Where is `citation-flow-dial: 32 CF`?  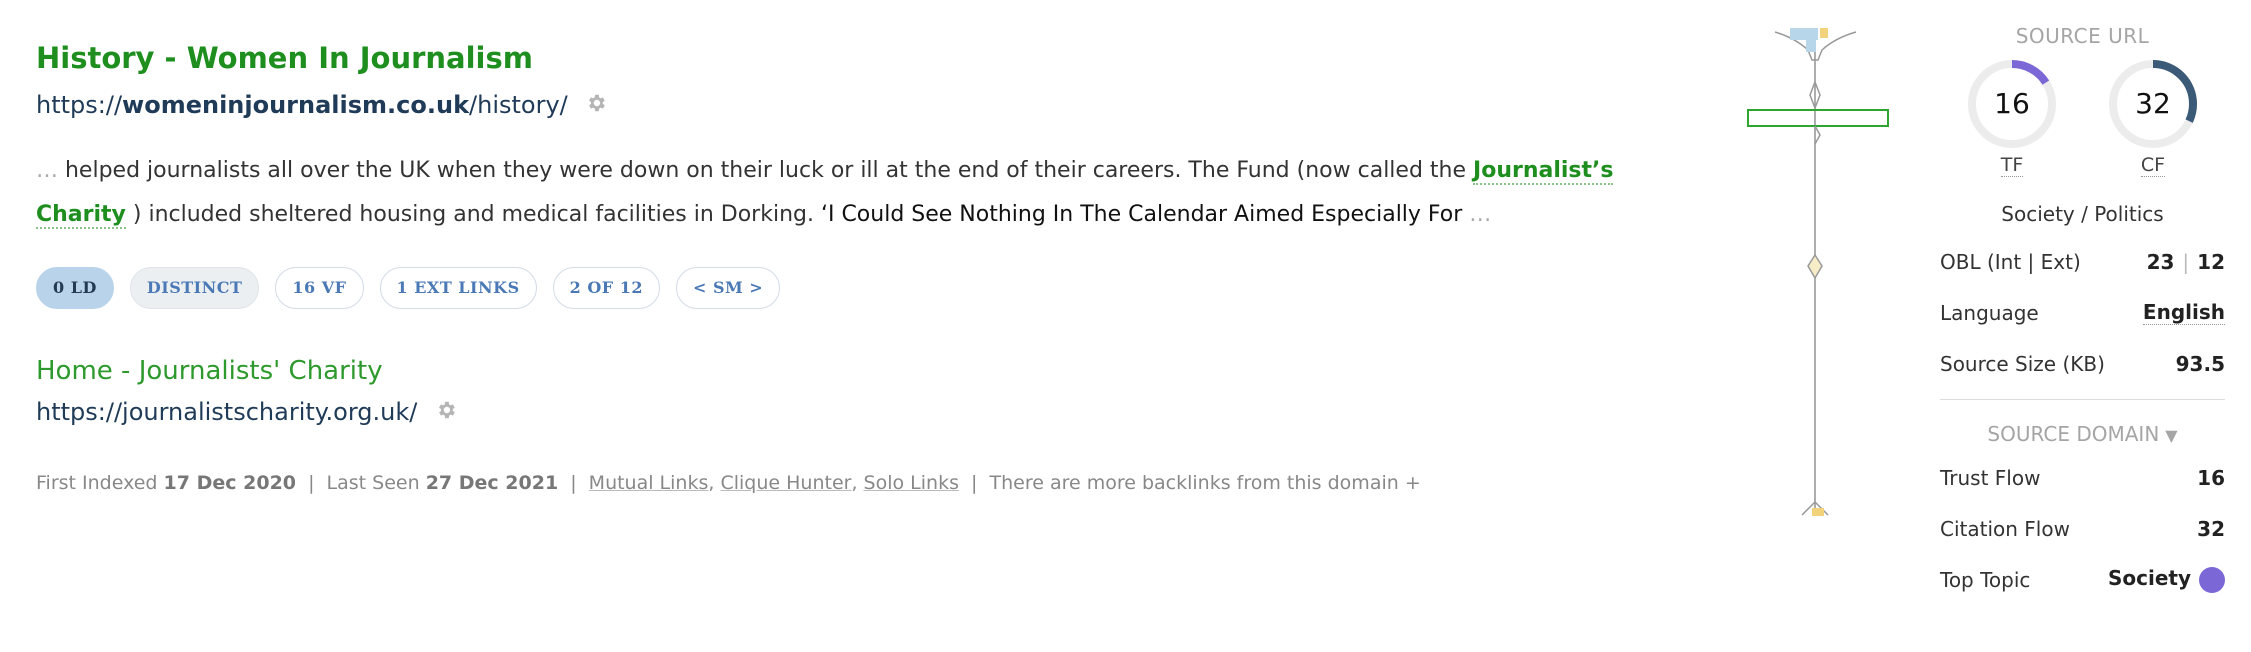 citation-flow-dial: 32 CF is located at coordinates (2153, 117).